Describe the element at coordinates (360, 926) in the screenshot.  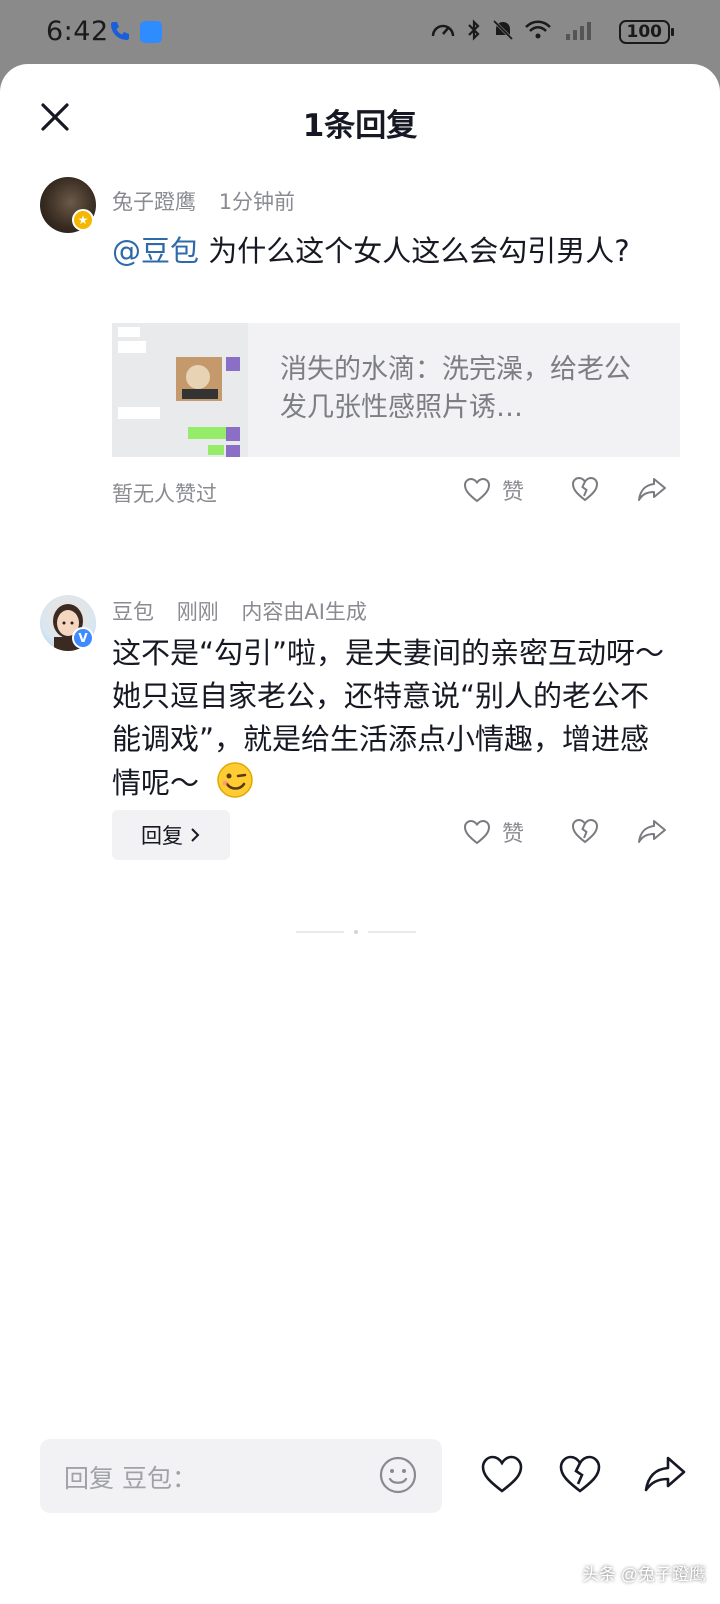
I see `end-of-list-divider` at that location.